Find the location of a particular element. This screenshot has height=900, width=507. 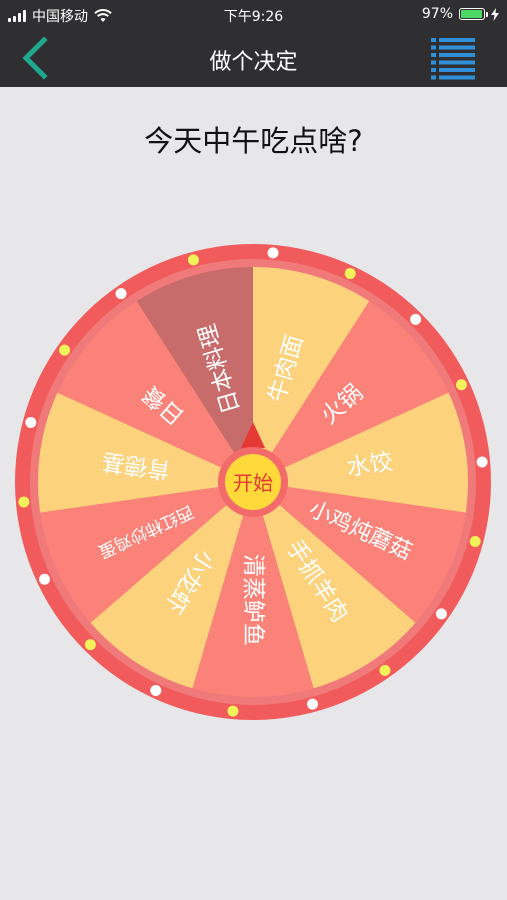

battery-fill is located at coordinates (472, 14).